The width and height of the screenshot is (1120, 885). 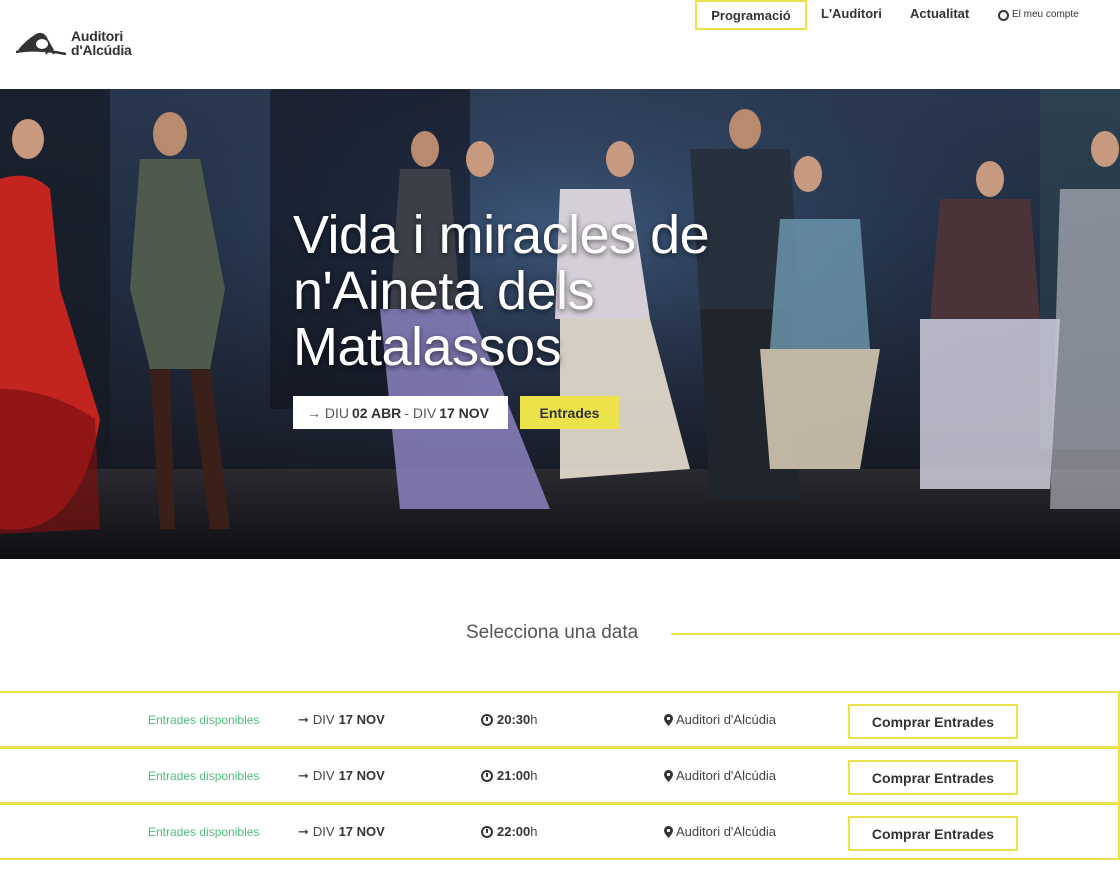 What do you see at coordinates (41, 44) in the screenshot?
I see `logo-icon` at bounding box center [41, 44].